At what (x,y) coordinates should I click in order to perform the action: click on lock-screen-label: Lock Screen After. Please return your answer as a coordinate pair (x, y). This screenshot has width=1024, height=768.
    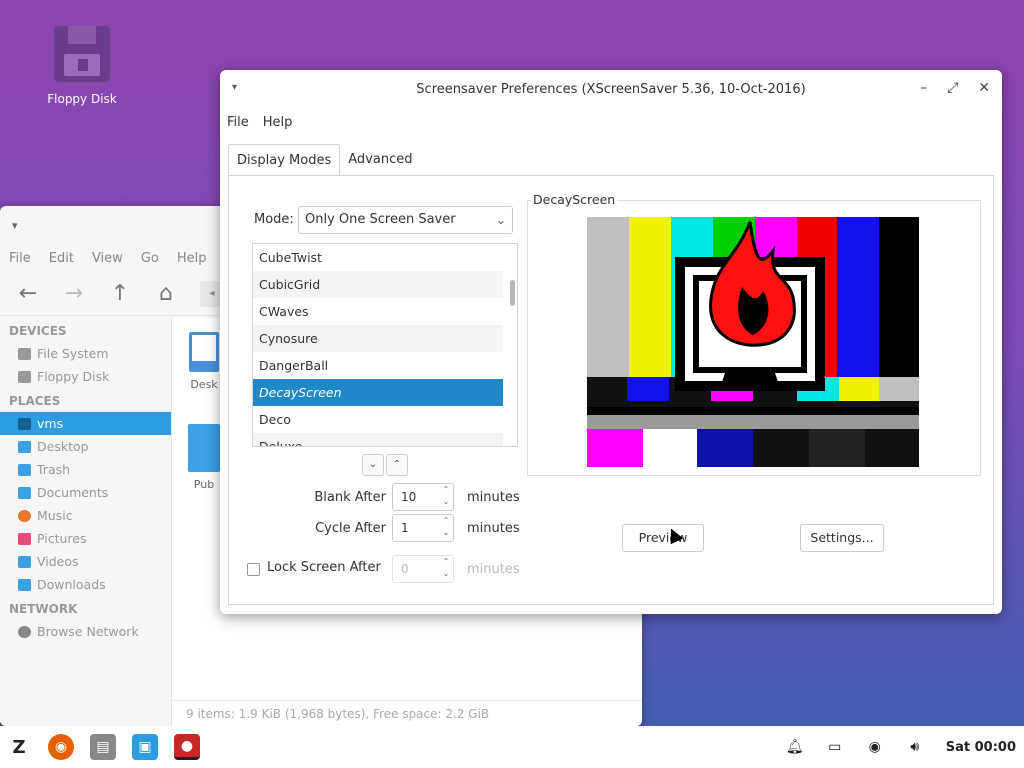
    Looking at the image, I should click on (324, 567).